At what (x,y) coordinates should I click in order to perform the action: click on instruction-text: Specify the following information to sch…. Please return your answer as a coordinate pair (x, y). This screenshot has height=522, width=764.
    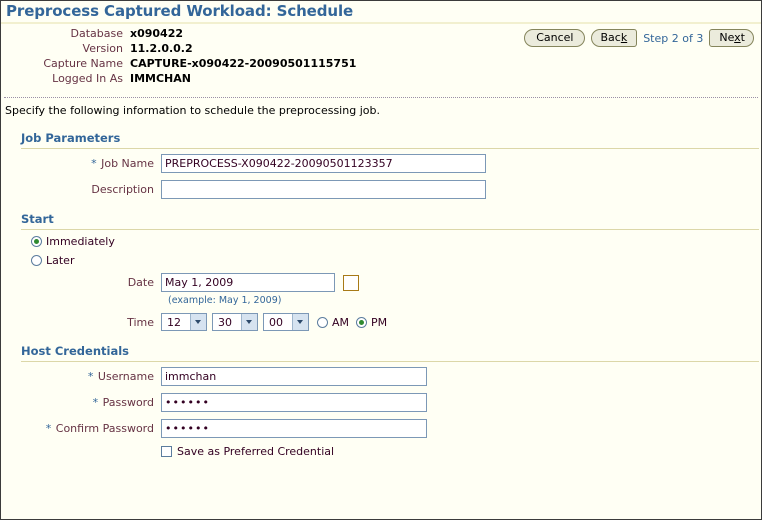
    Looking at the image, I should click on (192, 110).